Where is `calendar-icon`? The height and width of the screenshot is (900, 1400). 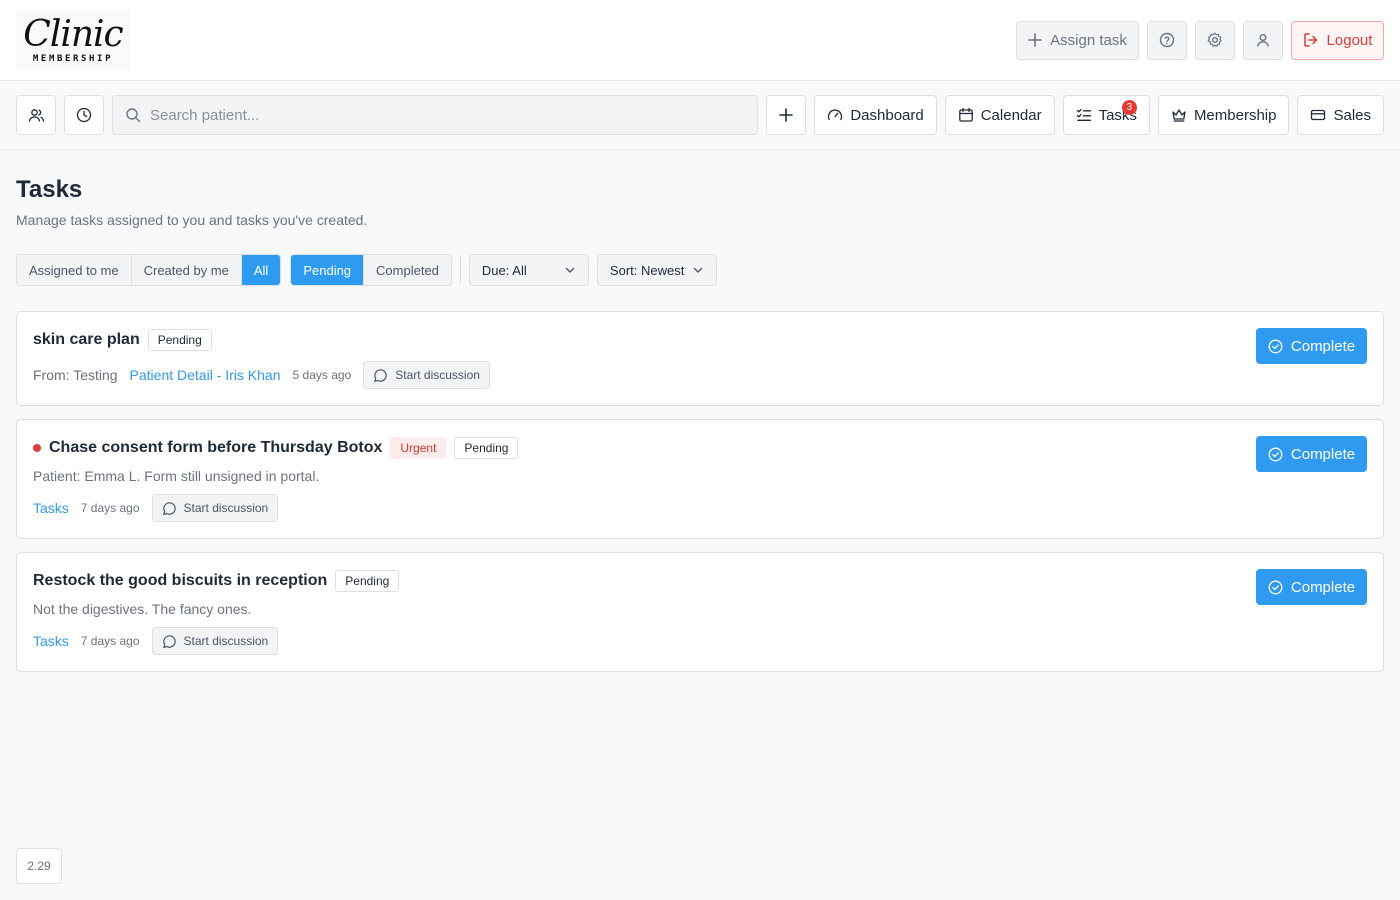 calendar-icon is located at coordinates (966, 115).